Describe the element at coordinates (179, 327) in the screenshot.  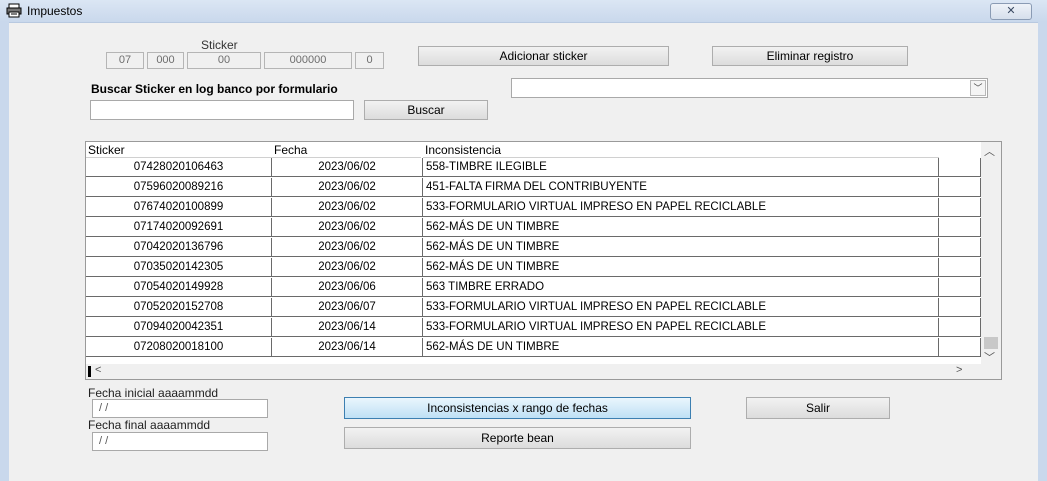
I see `cell-sticker: 07094020042351` at that location.